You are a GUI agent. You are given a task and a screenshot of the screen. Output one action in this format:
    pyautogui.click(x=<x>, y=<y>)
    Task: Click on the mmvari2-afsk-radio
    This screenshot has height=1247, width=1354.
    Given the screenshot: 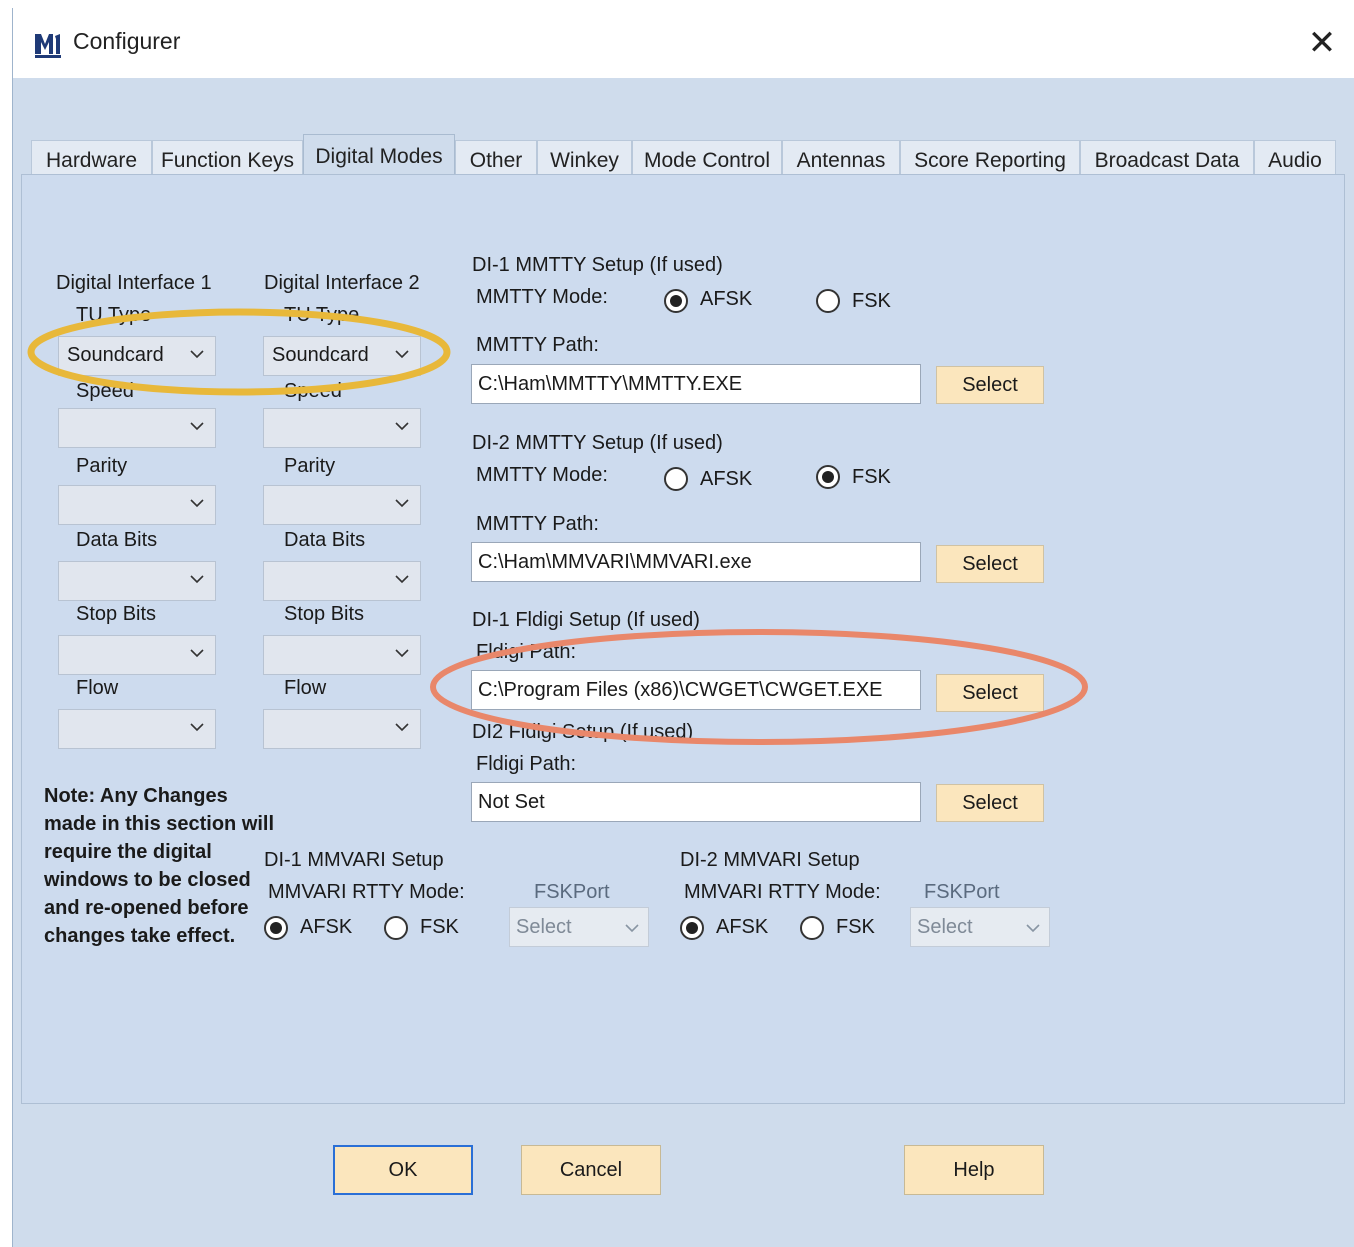 What is the action you would take?
    pyautogui.click(x=692, y=928)
    